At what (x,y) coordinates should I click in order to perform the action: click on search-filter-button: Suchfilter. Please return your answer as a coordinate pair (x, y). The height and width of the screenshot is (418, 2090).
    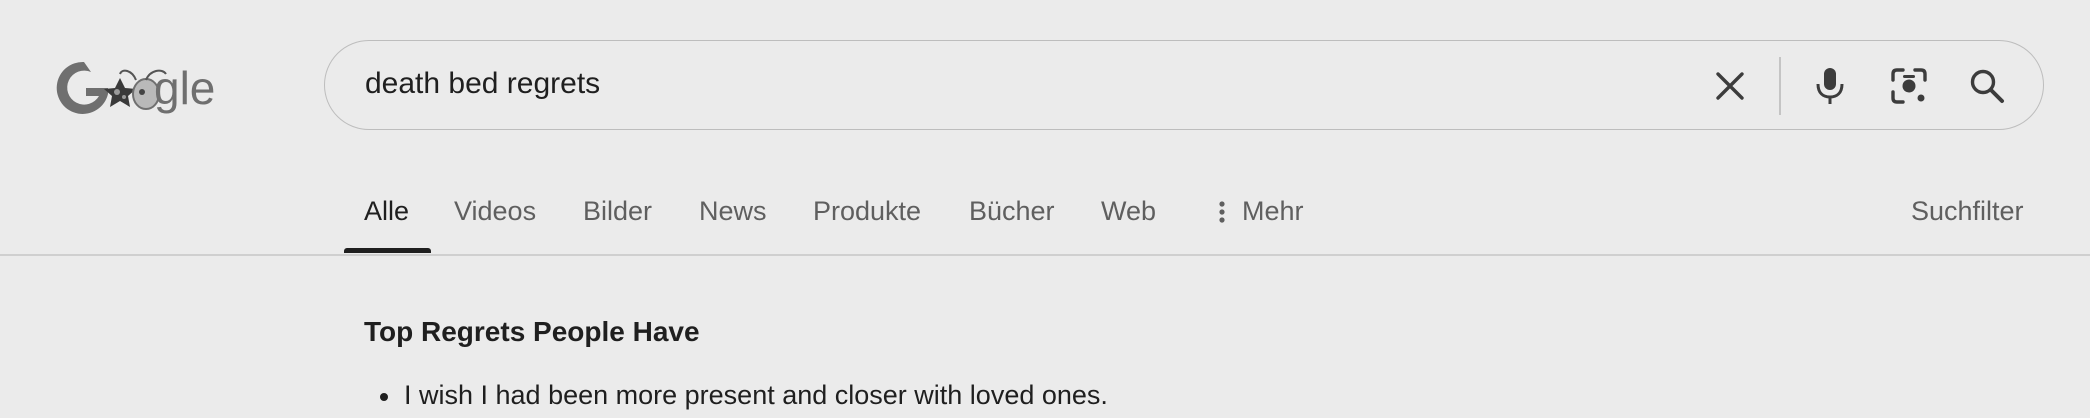
    Looking at the image, I should click on (1967, 211).